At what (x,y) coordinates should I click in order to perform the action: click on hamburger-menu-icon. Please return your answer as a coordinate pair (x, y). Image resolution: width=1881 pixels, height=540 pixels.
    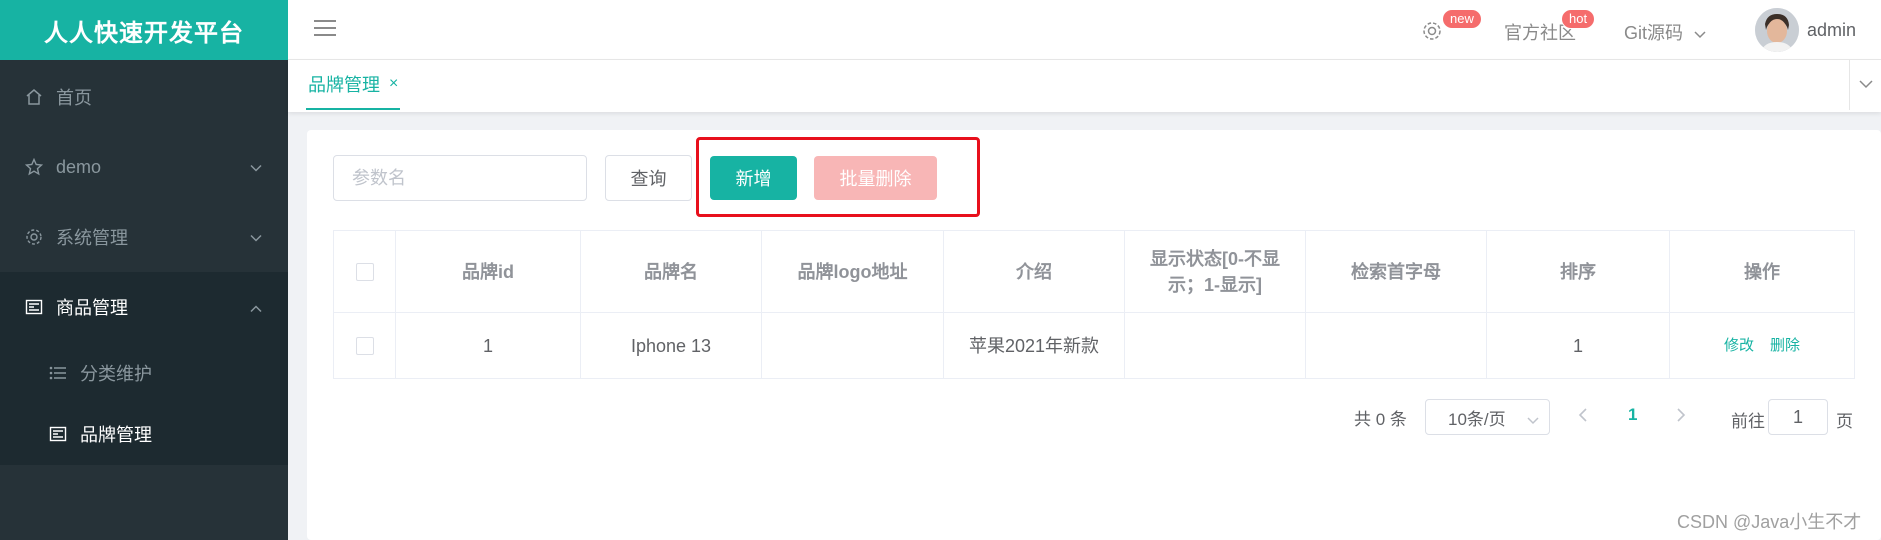
    Looking at the image, I should click on (325, 29).